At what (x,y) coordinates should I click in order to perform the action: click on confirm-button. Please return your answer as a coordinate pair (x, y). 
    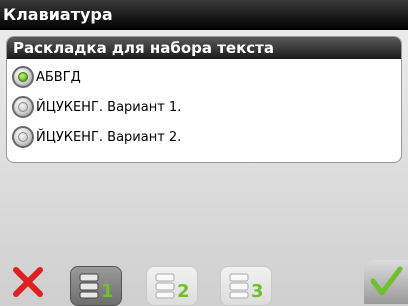
    Looking at the image, I should click on (386, 282).